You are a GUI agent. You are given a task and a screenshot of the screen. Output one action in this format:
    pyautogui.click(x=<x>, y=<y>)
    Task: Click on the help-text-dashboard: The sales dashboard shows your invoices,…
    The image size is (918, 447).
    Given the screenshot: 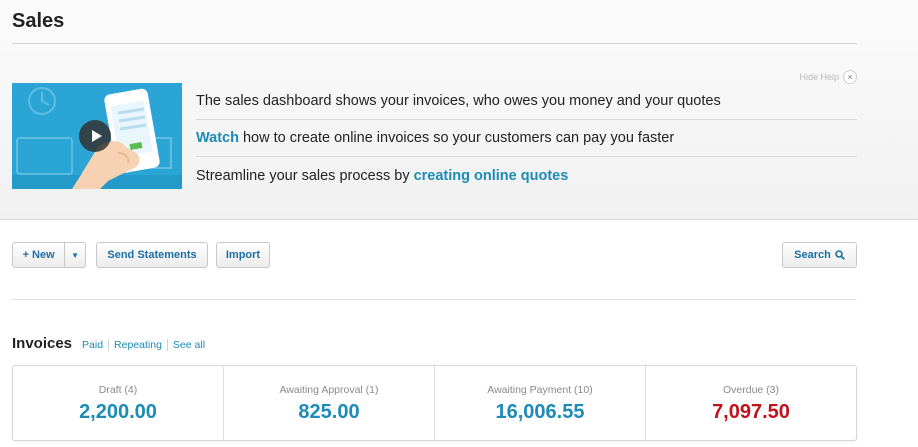 What is the action you would take?
    pyautogui.click(x=458, y=101)
    